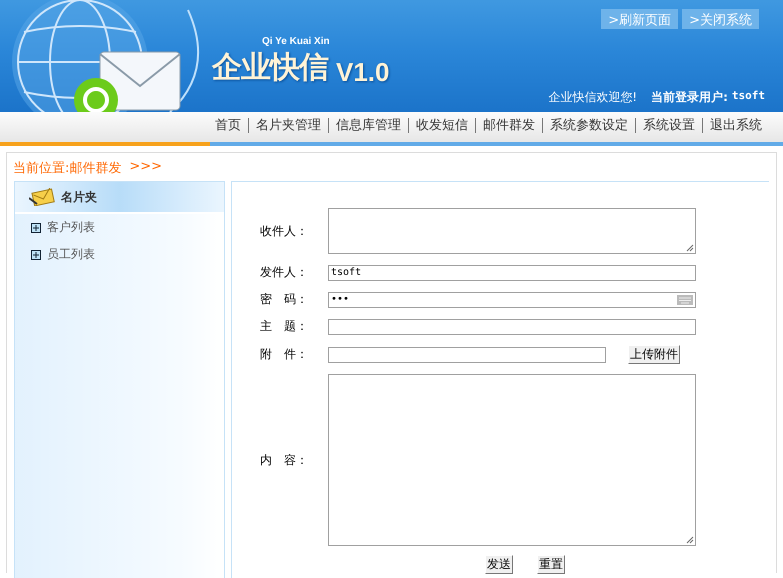 The image size is (783, 578). I want to click on nav-link: 名片夹管理, so click(288, 125).